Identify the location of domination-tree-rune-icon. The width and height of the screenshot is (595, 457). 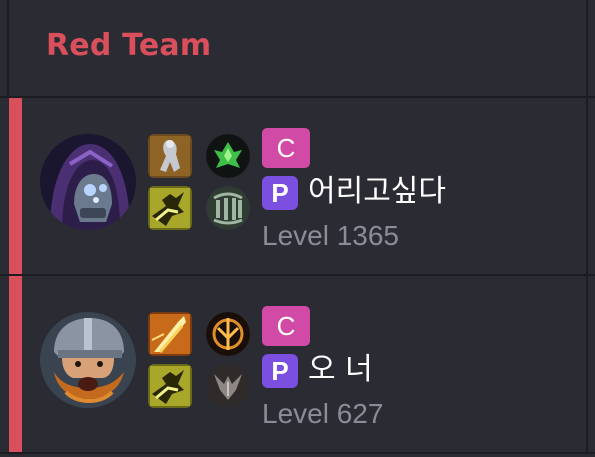
(228, 386).